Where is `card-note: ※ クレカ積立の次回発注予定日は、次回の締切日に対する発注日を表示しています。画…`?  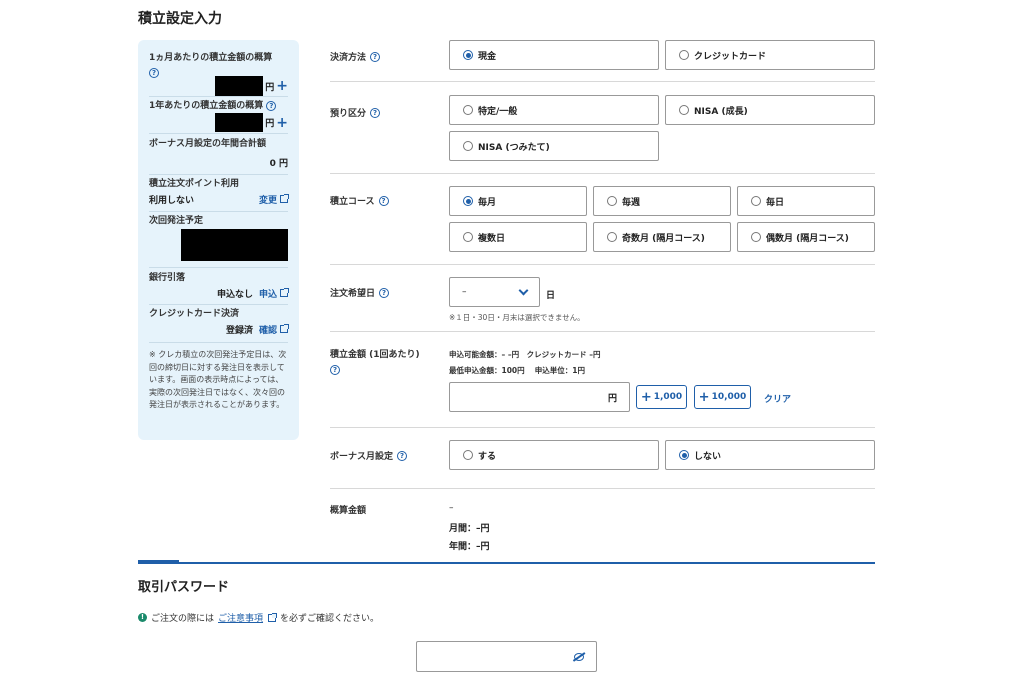 card-note: ※ クレカ積立の次回発注予定日は、次回の締切日に対する発注日を表示しています。画… is located at coordinates (218, 379).